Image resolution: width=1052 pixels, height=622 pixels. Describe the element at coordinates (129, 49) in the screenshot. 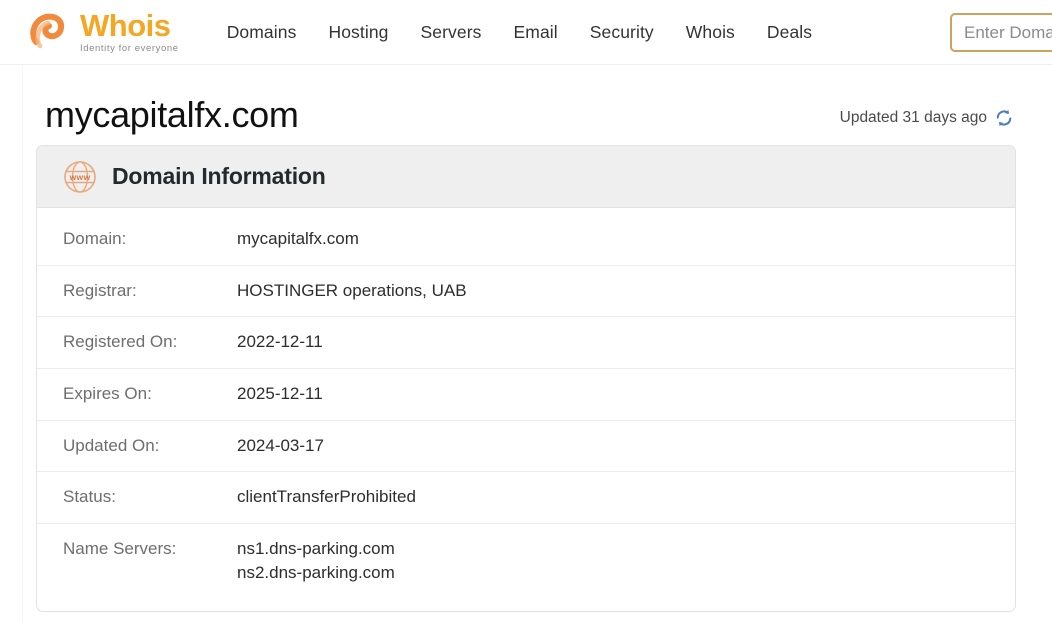

I see `brand-tagline: Identity for everyone` at that location.